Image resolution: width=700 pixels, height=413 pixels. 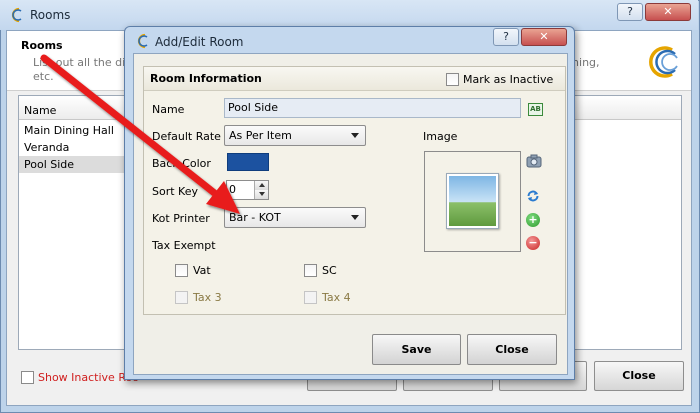 What do you see at coordinates (534, 161) in the screenshot?
I see `camera-icon` at bounding box center [534, 161].